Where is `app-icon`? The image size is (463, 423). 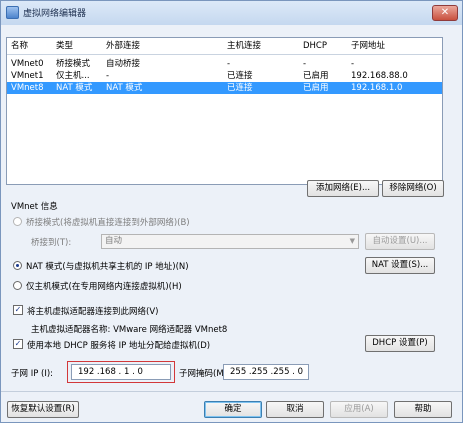
app-icon is located at coordinates (12, 12).